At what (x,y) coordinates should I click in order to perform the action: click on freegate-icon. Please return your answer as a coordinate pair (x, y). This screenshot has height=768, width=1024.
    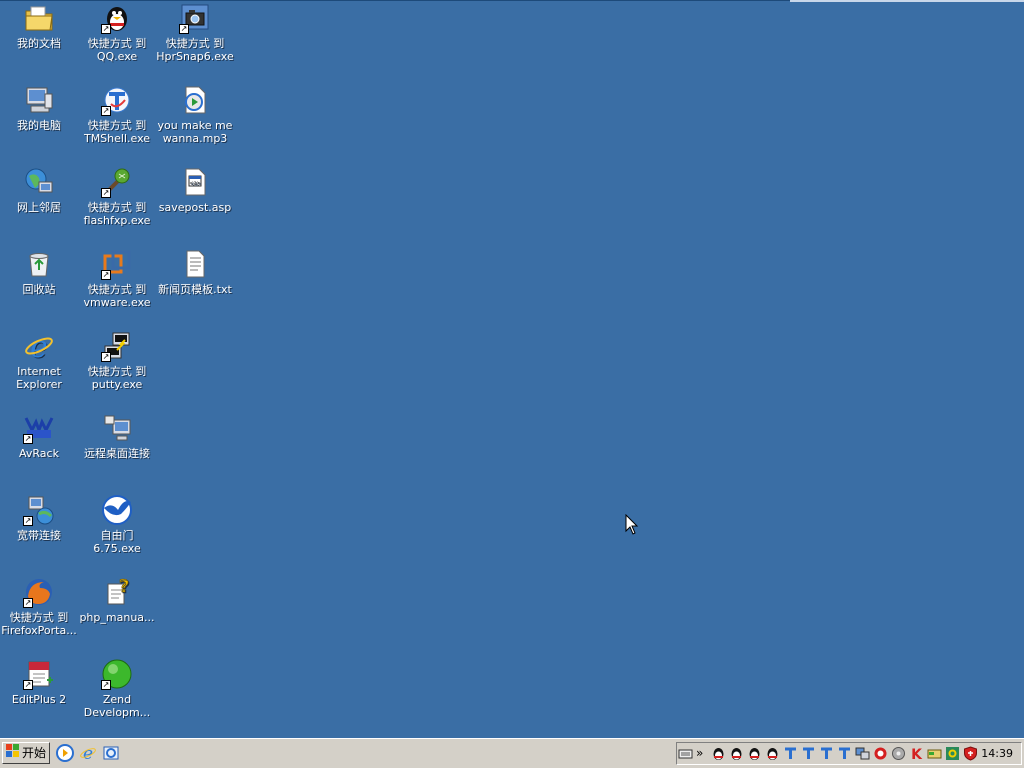
    Looking at the image, I should click on (117, 510).